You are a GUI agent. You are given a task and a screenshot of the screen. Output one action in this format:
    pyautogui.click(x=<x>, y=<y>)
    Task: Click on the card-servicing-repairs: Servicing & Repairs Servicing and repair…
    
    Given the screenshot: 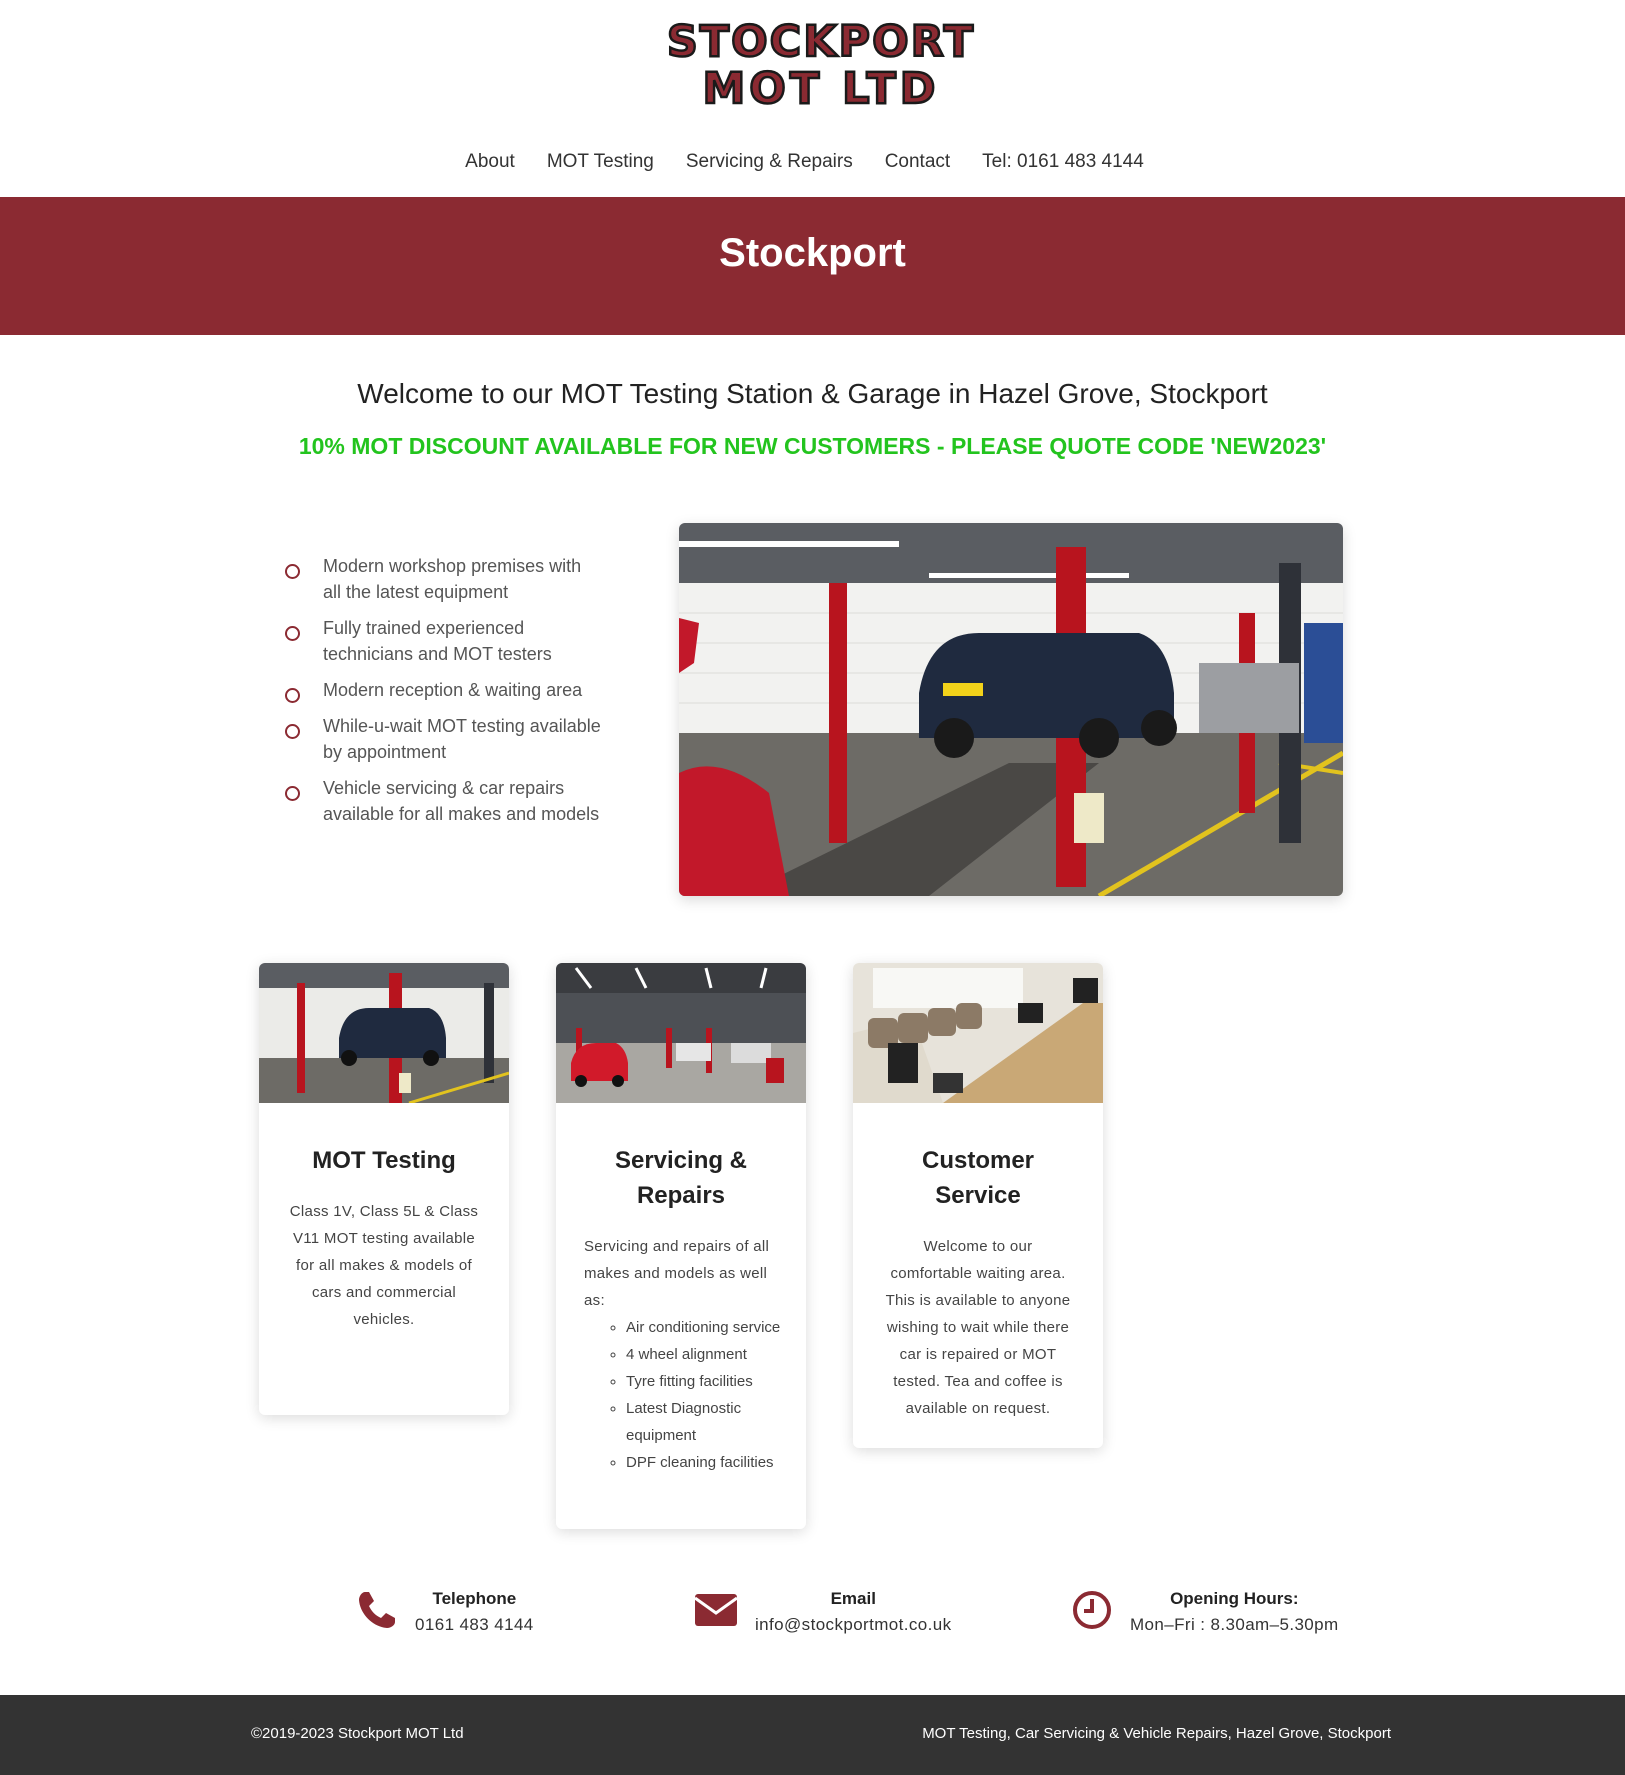 What is the action you would take?
    pyautogui.click(x=681, y=1246)
    